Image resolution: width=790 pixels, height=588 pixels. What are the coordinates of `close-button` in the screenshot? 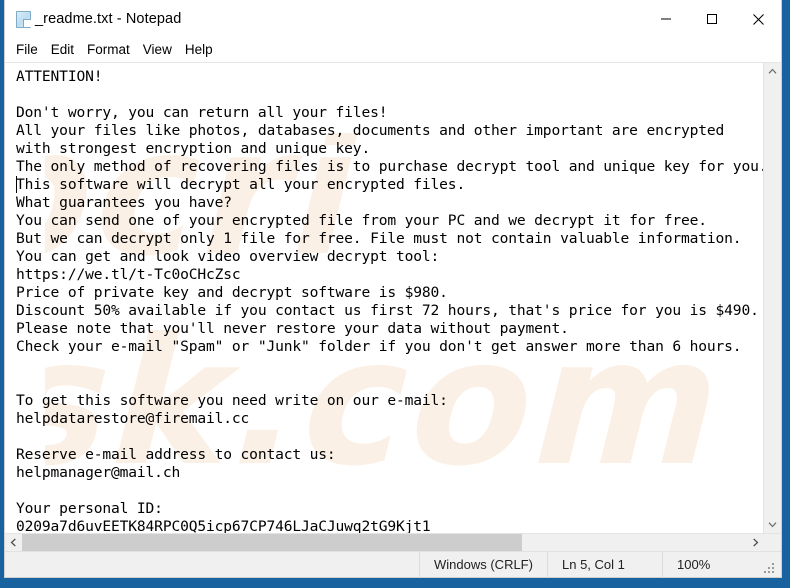 It's located at (758, 19).